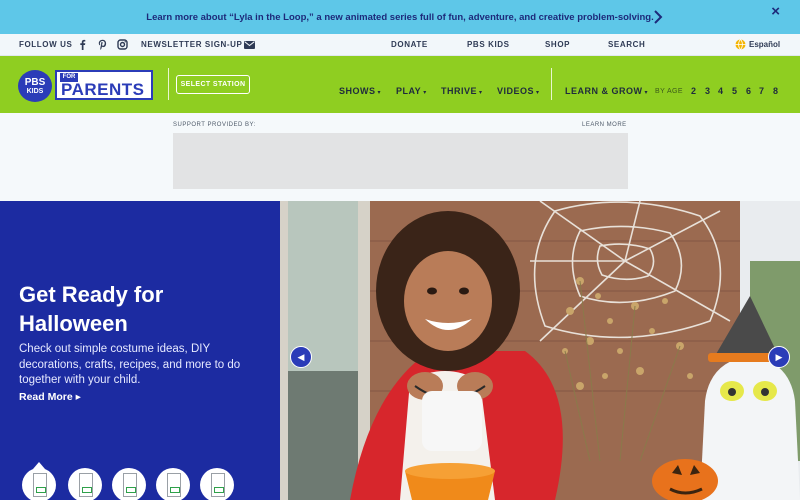 This screenshot has height=500, width=800. I want to click on nav-play-label: PLAY, so click(409, 91).